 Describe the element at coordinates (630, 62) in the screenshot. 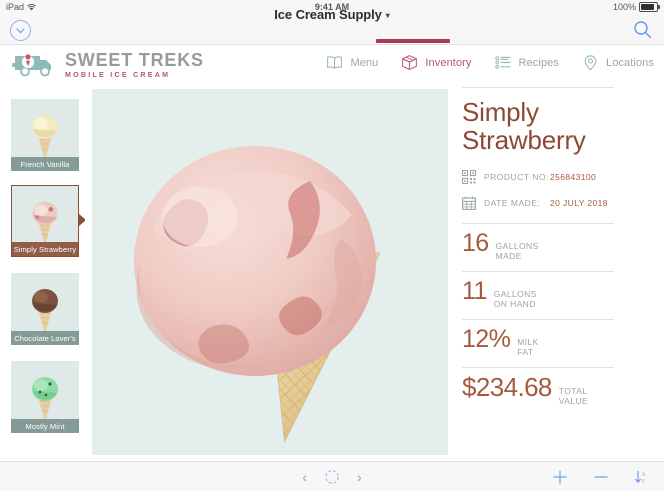

I see `nav-label-locations: Locations` at that location.